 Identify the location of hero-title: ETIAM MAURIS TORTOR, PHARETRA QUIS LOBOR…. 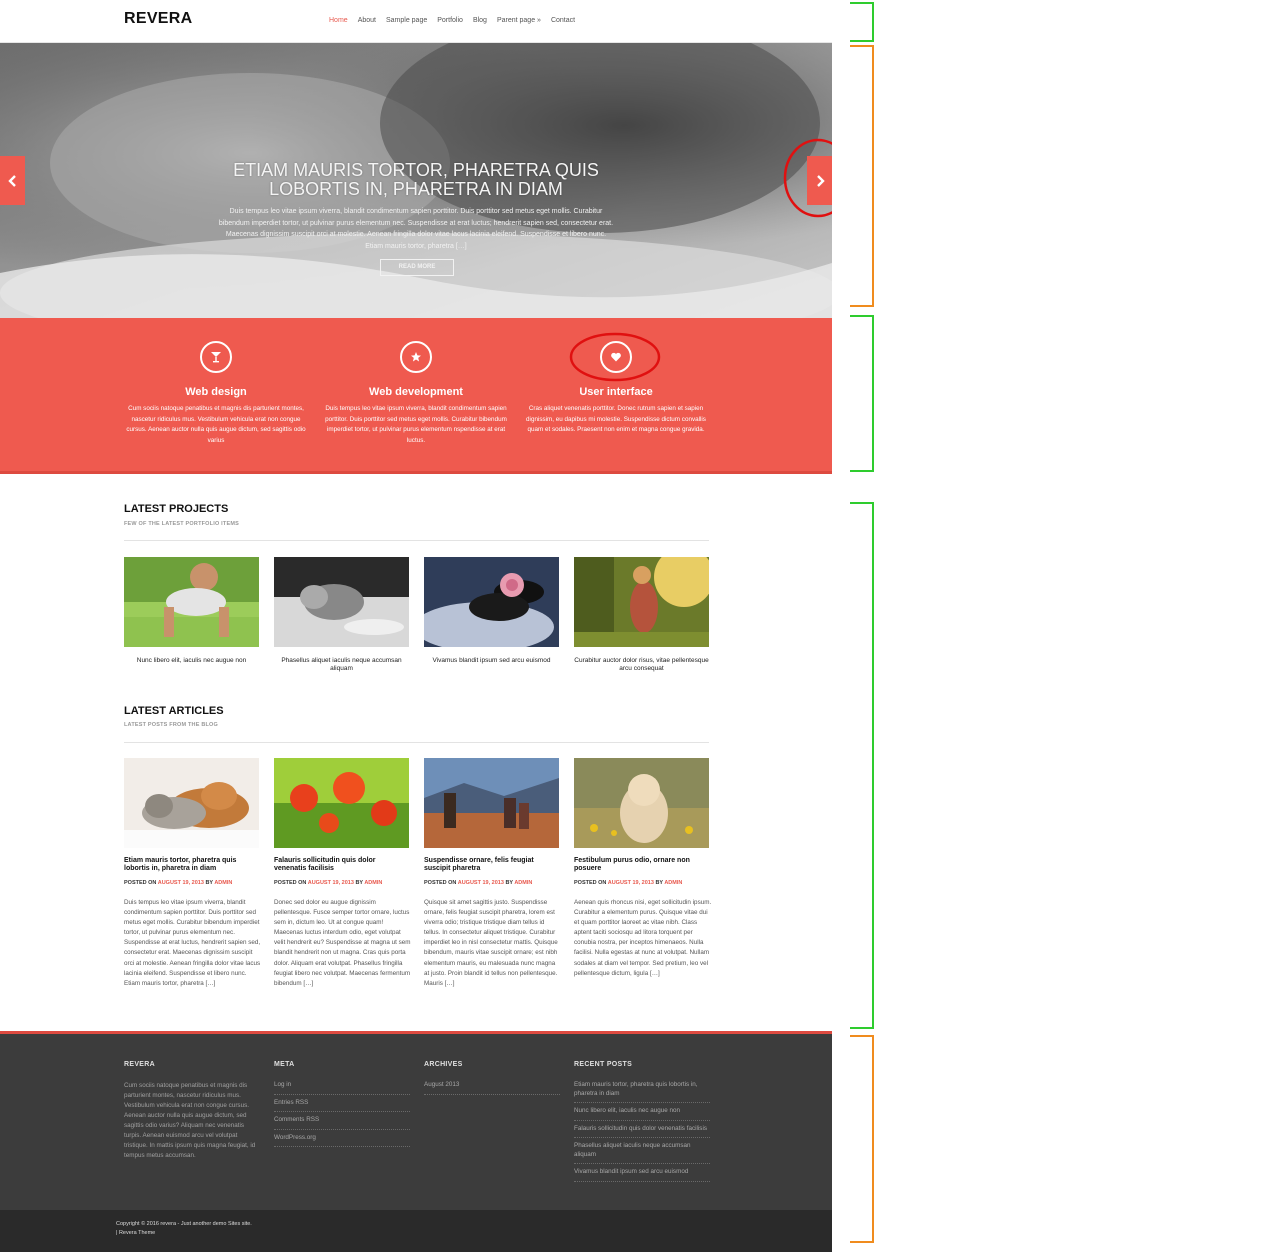
(416, 179).